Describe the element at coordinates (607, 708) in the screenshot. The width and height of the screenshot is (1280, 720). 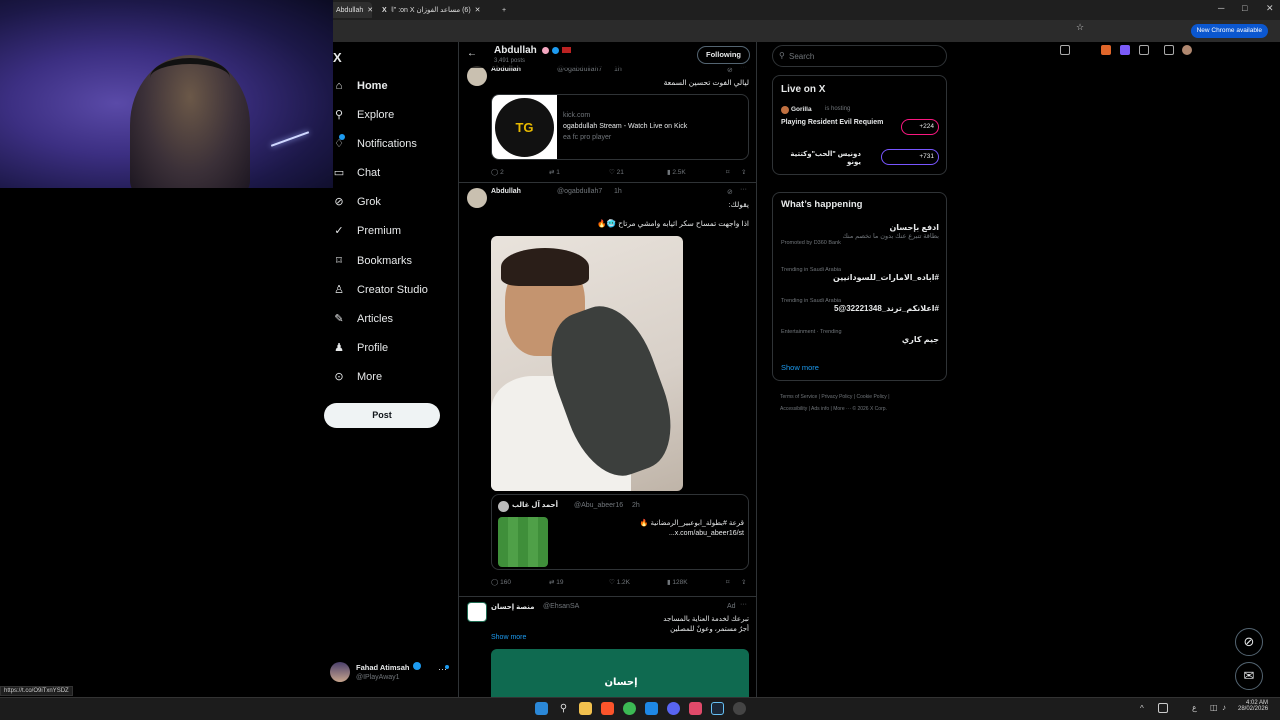
I see `brave-icon` at that location.